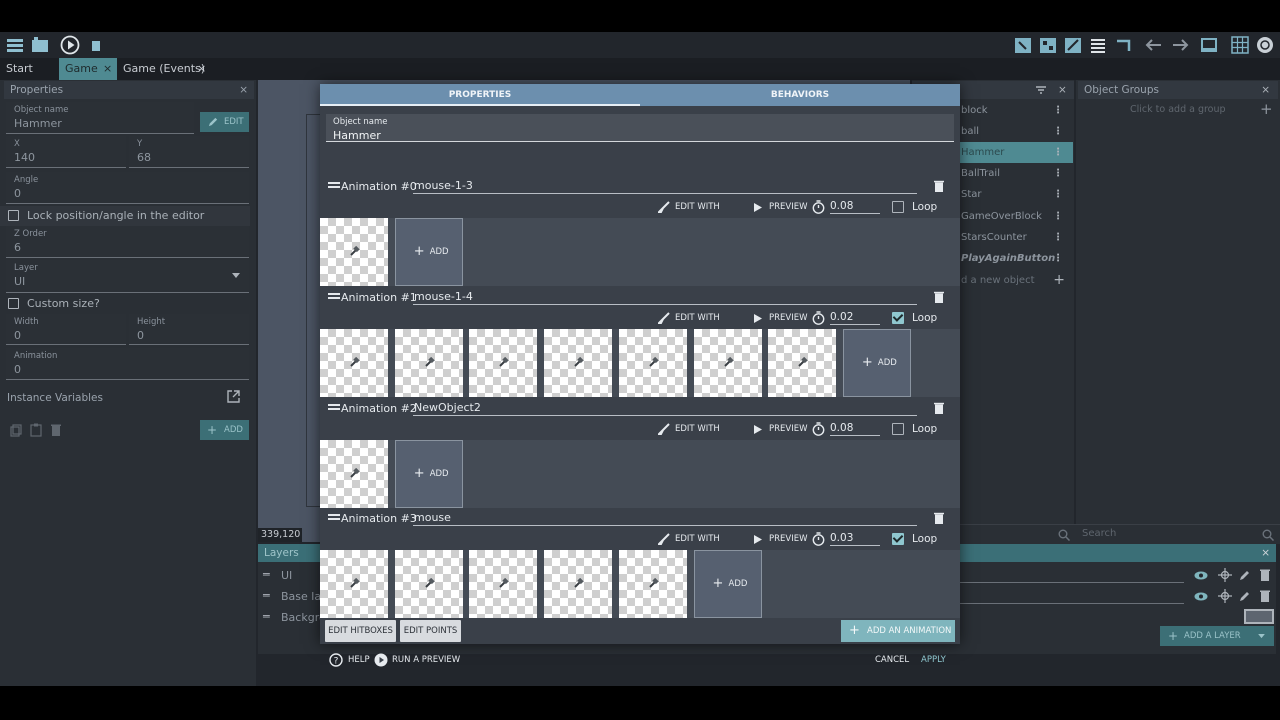 The width and height of the screenshot is (1280, 720). What do you see at coordinates (855, 317) in the screenshot?
I see `frame-time-input: 0.02` at bounding box center [855, 317].